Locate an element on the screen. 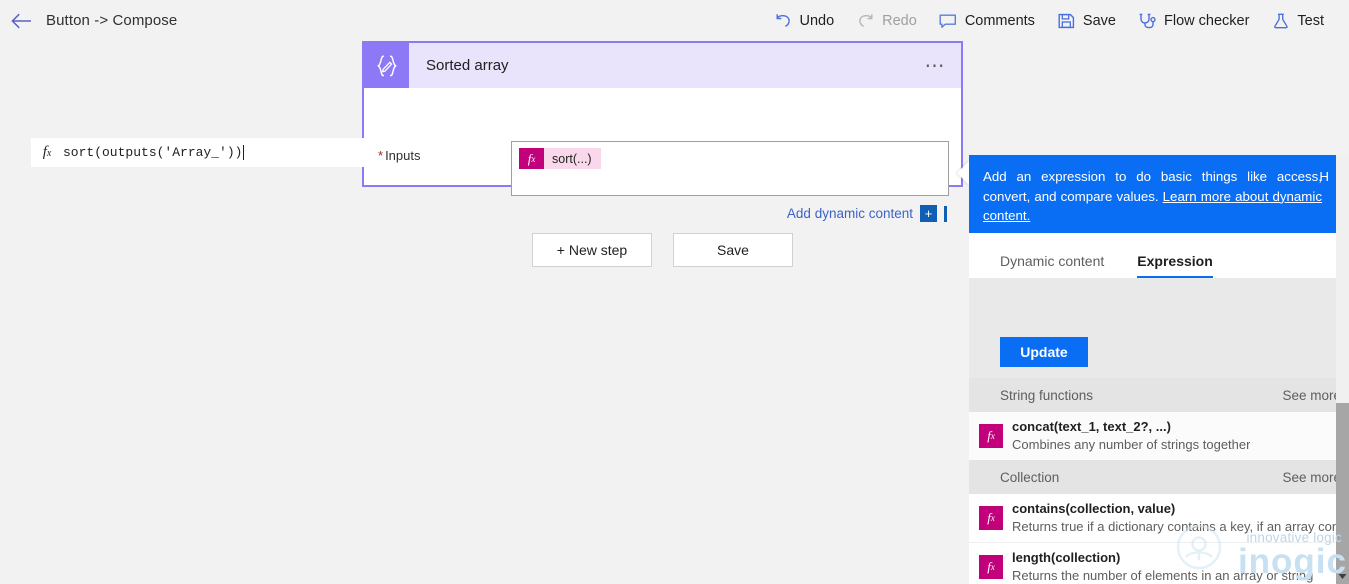 This screenshot has width=1349, height=584. undo-button: Undo is located at coordinates (803, 20).